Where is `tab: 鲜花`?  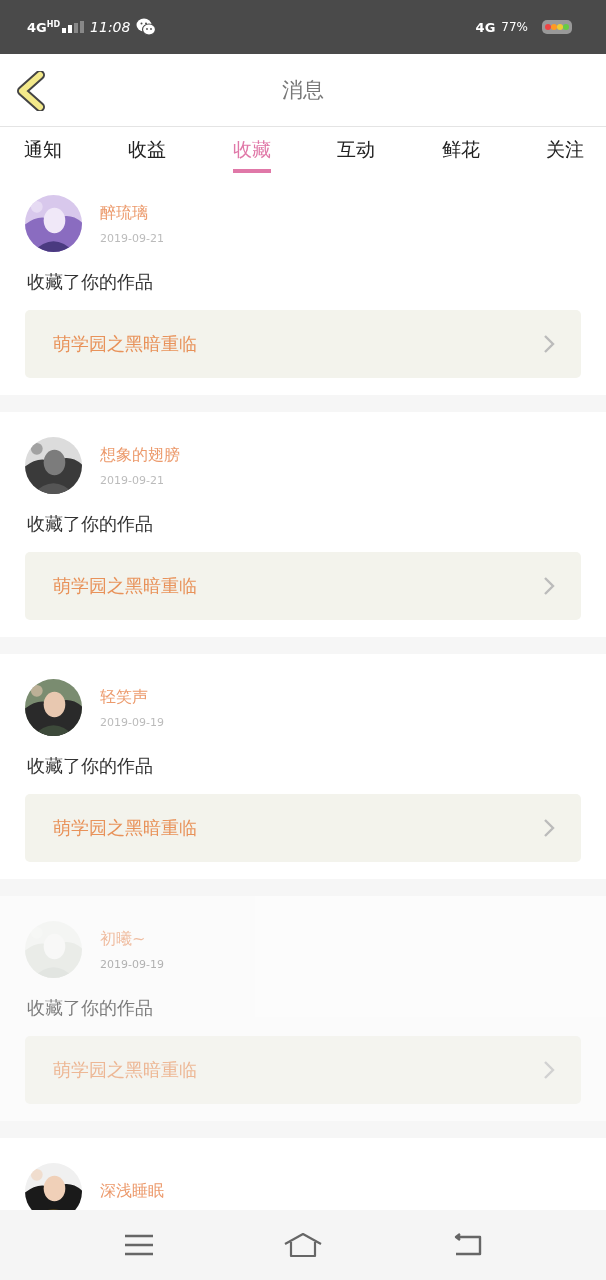
tab: 鲜花 is located at coordinates (460, 150).